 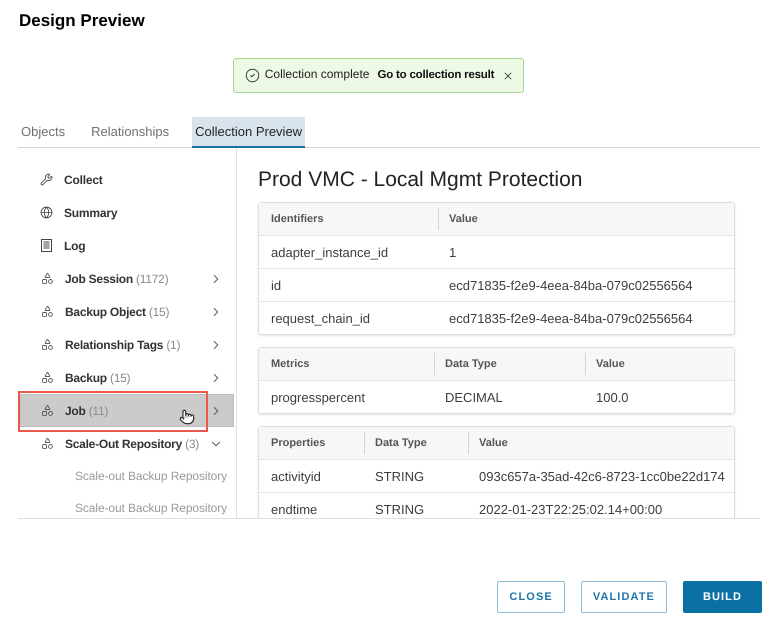 What do you see at coordinates (127, 311) in the screenshot?
I see `sidebar-item: Backup Object (15)` at bounding box center [127, 311].